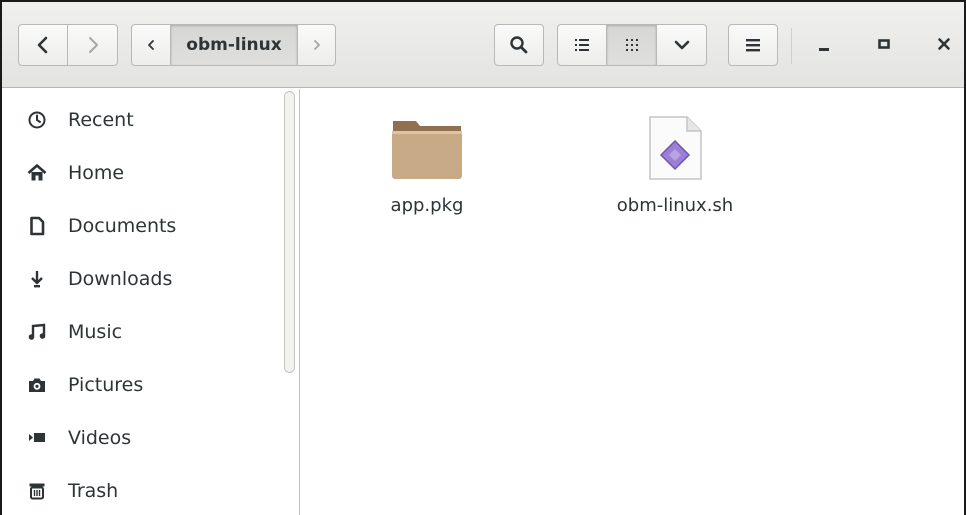  I want to click on sidebar-item-documents: Documents, so click(143, 226).